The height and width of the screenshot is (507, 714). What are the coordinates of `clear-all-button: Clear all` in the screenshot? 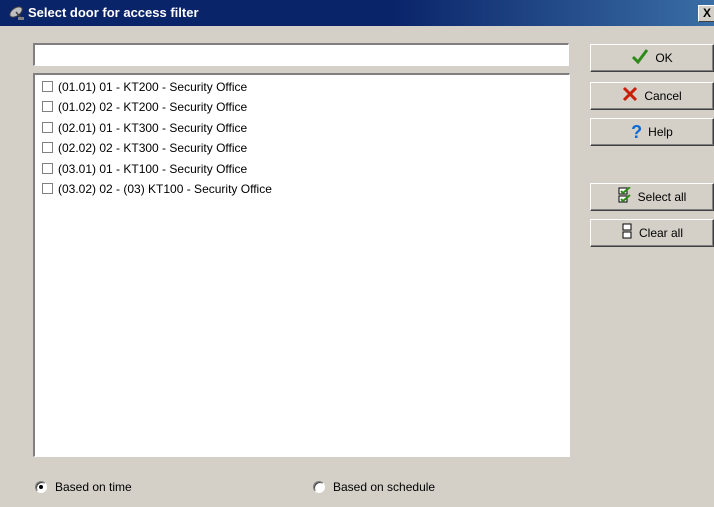 It's located at (652, 233).